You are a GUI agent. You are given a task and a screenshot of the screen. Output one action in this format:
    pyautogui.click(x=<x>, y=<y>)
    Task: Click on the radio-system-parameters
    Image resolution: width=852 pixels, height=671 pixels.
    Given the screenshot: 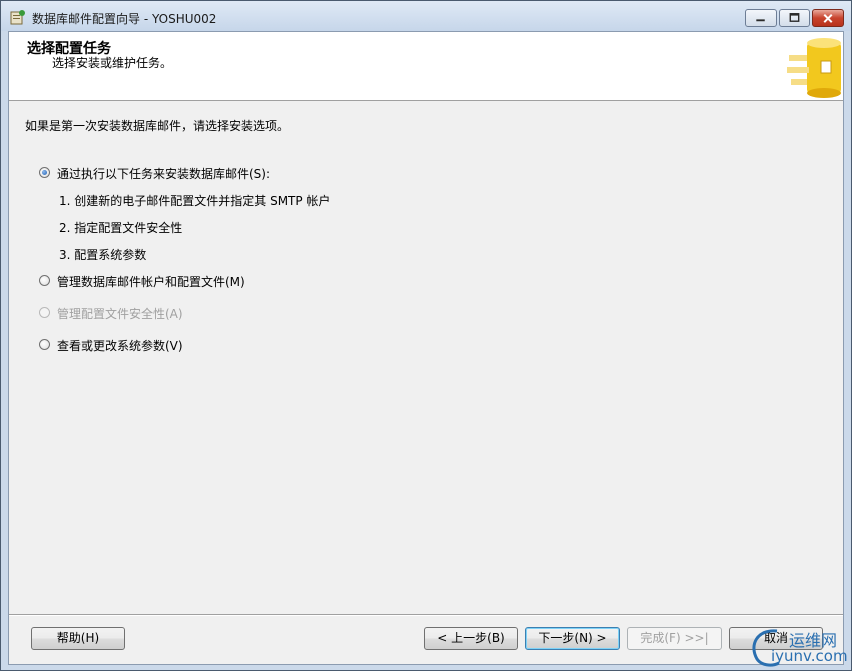 What is the action you would take?
    pyautogui.click(x=44, y=344)
    